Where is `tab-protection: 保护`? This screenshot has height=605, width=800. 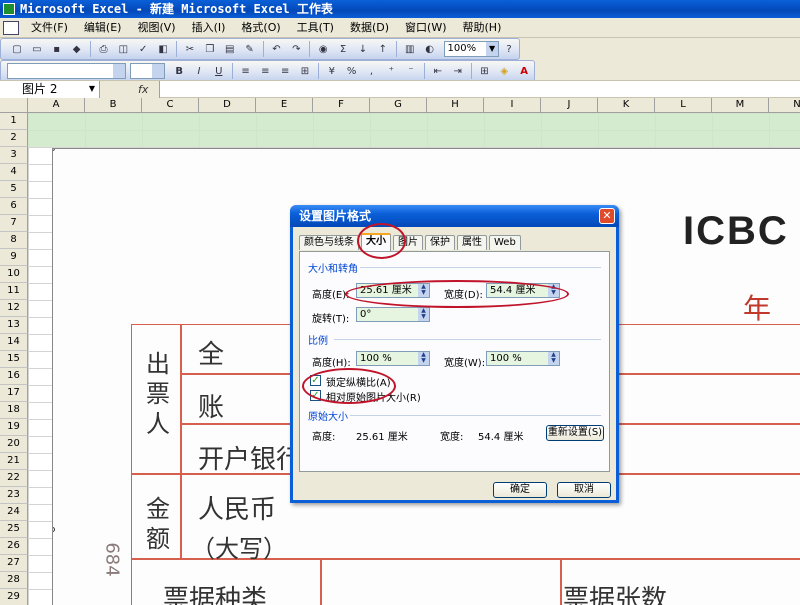
tab-protection: 保护 is located at coordinates (440, 242).